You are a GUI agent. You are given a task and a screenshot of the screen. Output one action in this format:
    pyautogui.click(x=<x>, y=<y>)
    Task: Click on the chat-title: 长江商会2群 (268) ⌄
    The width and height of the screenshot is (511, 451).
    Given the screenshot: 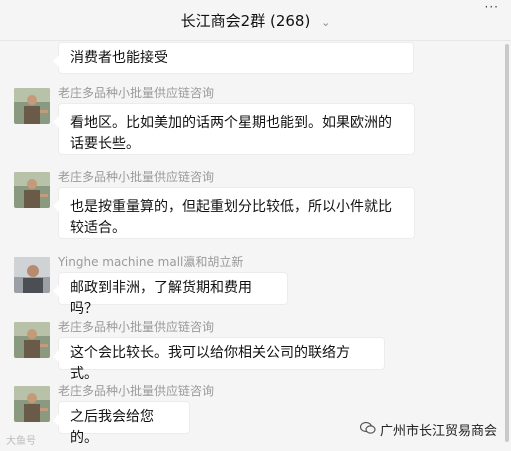 What is the action you would take?
    pyautogui.click(x=255, y=20)
    